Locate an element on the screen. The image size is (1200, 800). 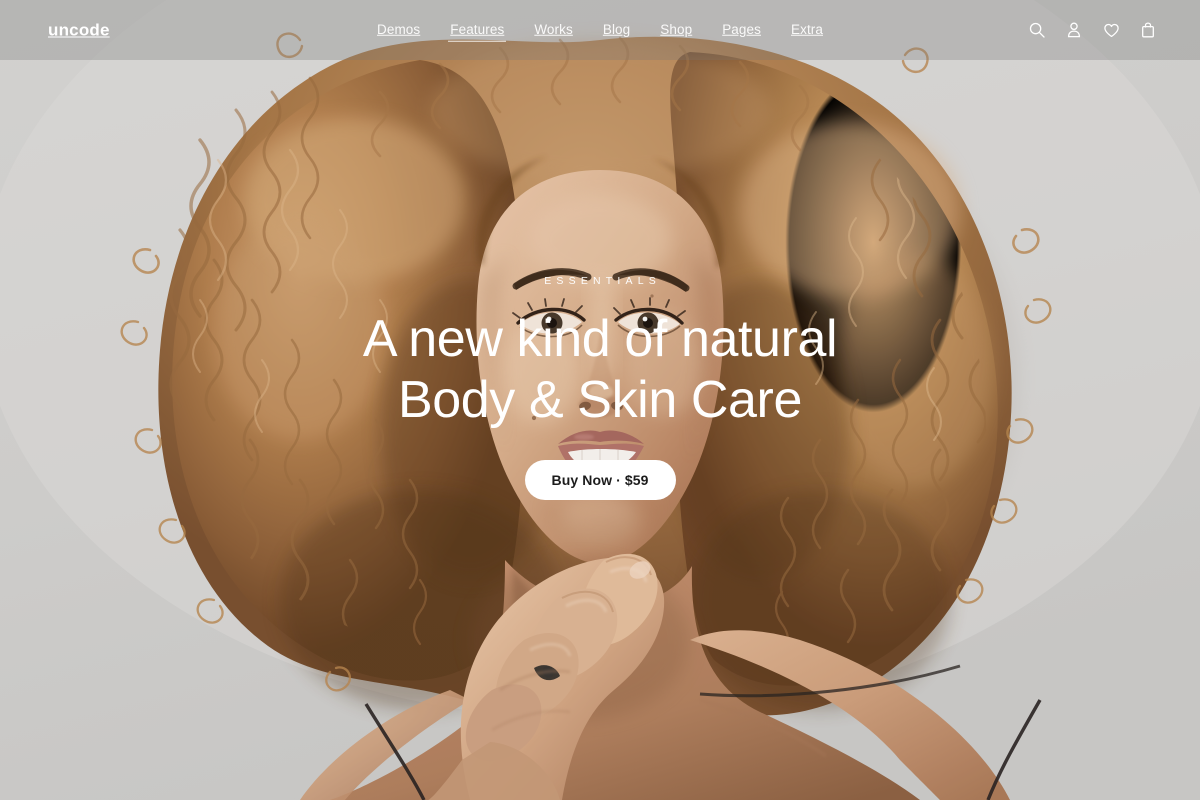
nav-item-demos: Demos is located at coordinates (398, 30).